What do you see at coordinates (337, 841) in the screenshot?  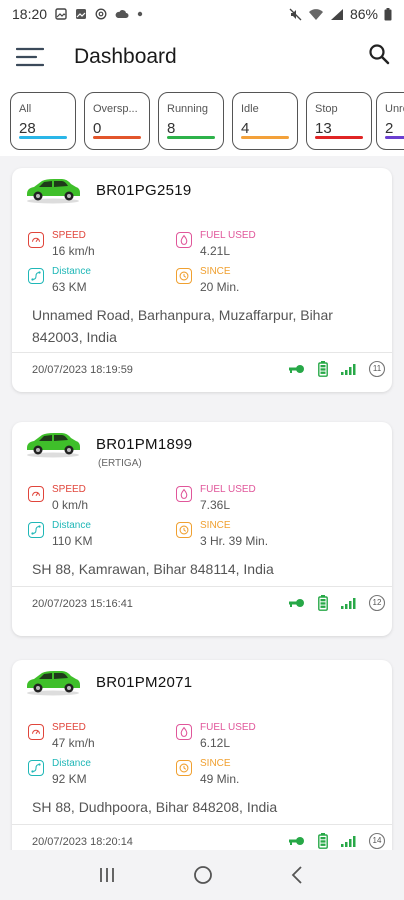 I see `device-status-icons: 14` at bounding box center [337, 841].